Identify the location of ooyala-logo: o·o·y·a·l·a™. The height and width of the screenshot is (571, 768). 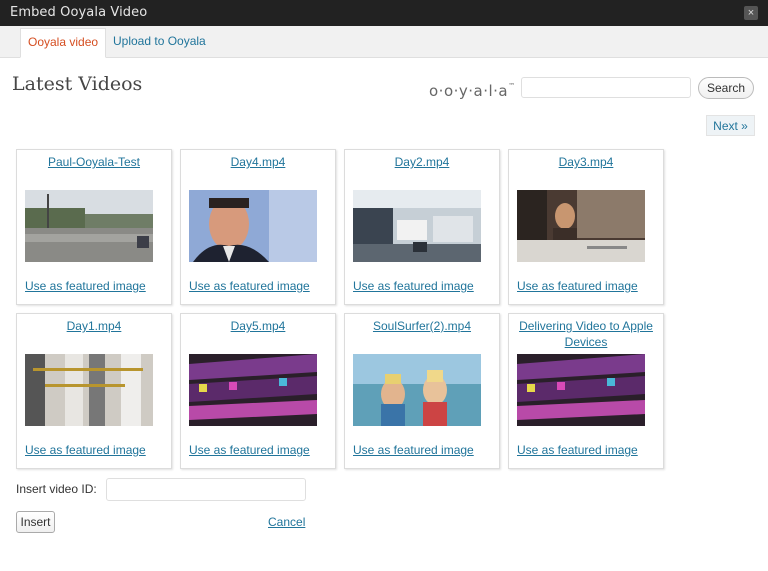
(472, 91).